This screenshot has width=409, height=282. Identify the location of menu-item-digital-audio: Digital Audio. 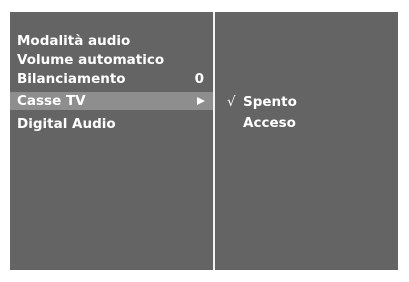
(111, 124).